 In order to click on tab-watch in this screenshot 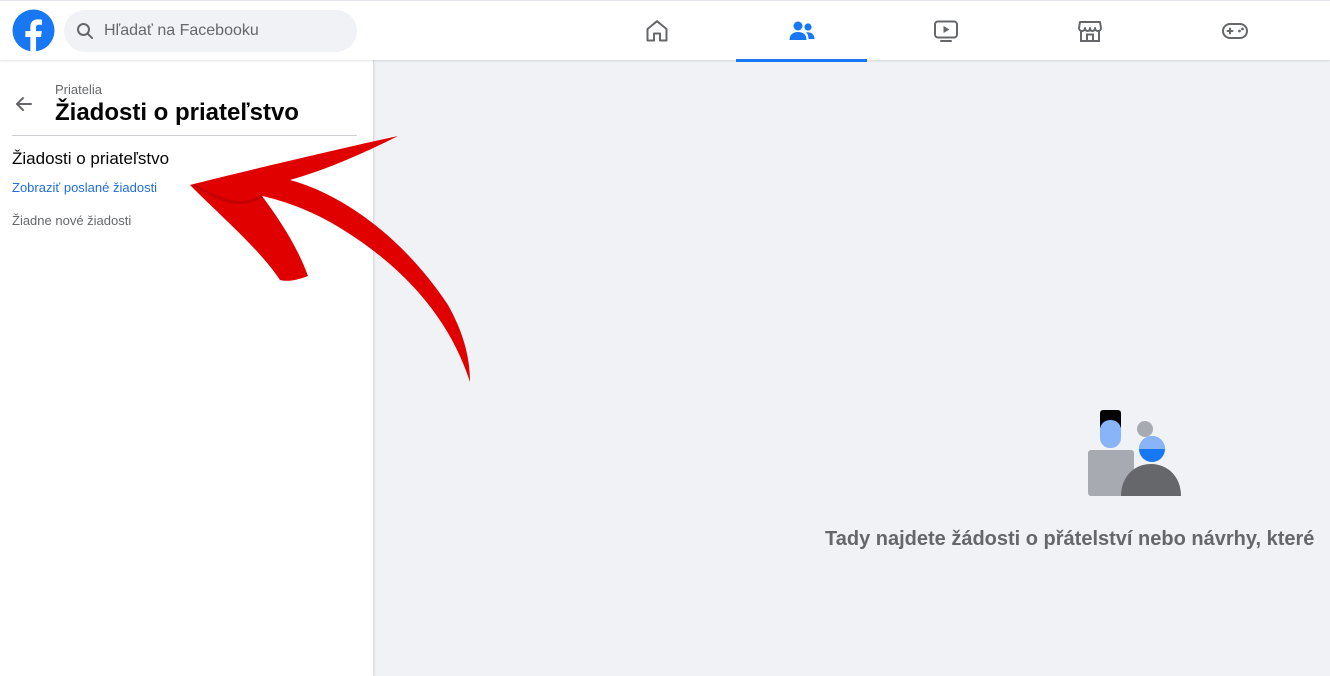, I will do `click(945, 31)`.